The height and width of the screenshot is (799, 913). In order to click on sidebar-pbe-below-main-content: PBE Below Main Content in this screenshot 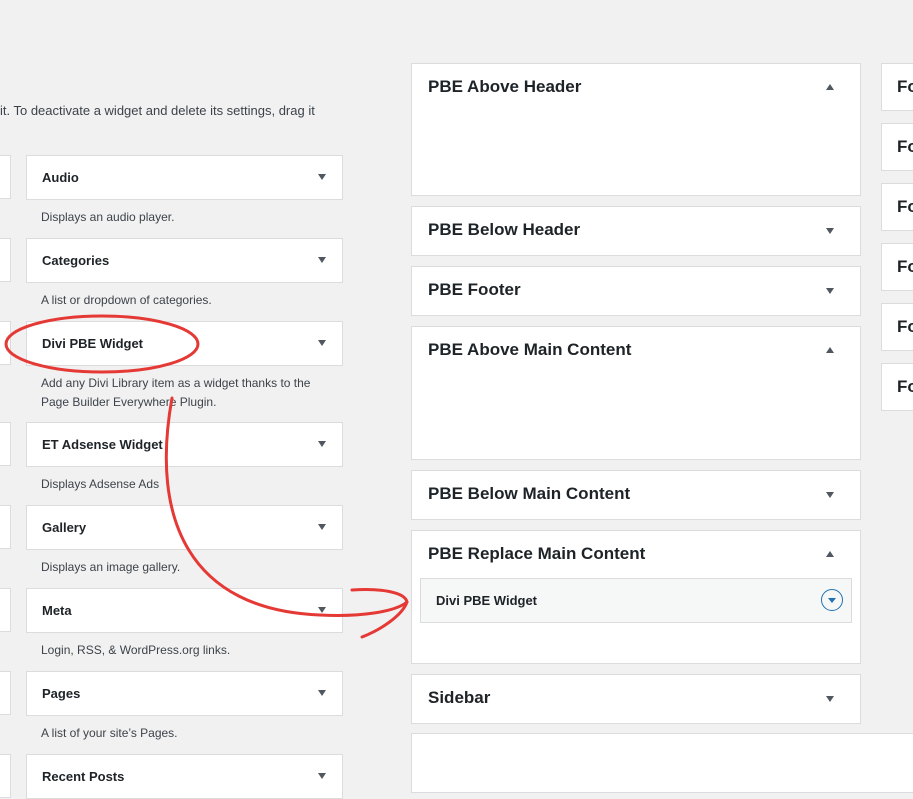, I will do `click(636, 495)`.